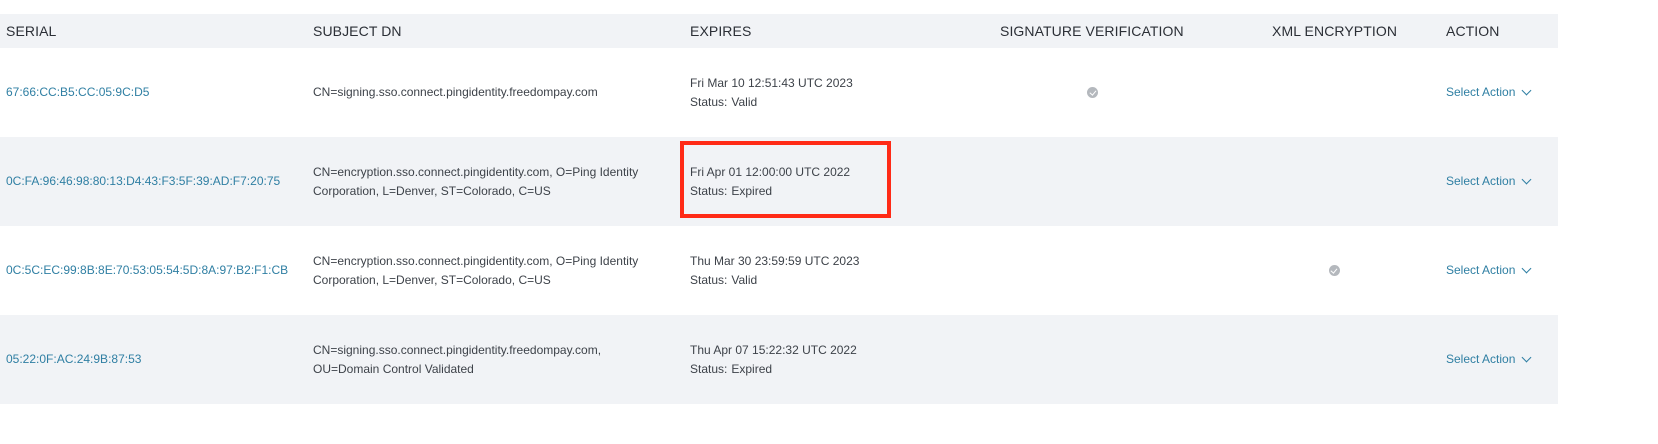 This screenshot has height=444, width=1658. I want to click on status-value: Expired, so click(752, 368).